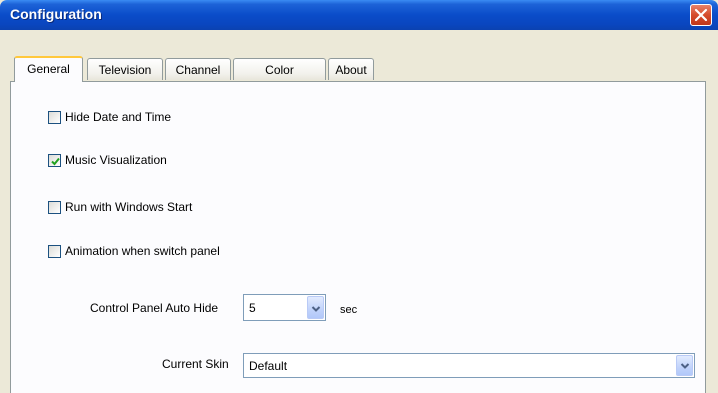 This screenshot has height=393, width=718. I want to click on tab-color: Color, so click(279, 69).